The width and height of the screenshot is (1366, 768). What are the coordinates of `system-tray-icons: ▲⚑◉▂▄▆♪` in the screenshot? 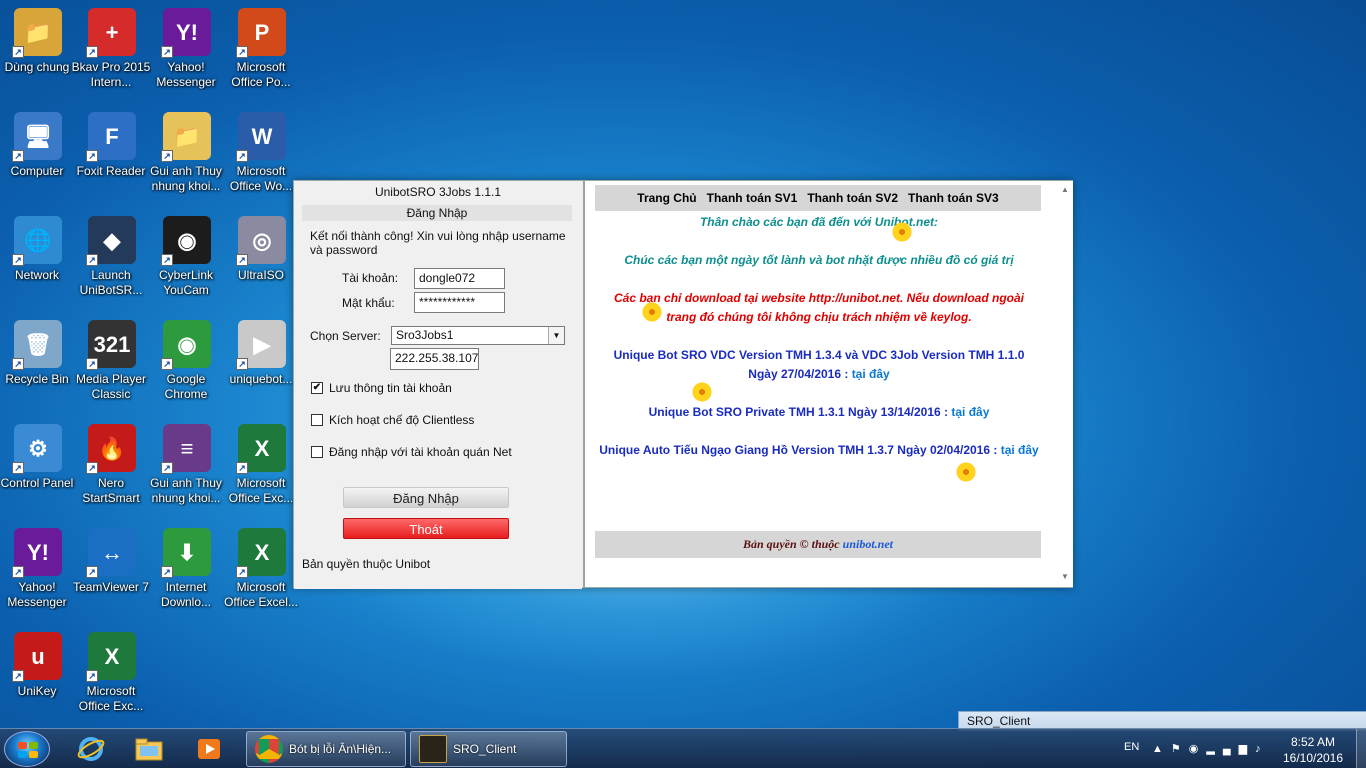 It's located at (1210, 748).